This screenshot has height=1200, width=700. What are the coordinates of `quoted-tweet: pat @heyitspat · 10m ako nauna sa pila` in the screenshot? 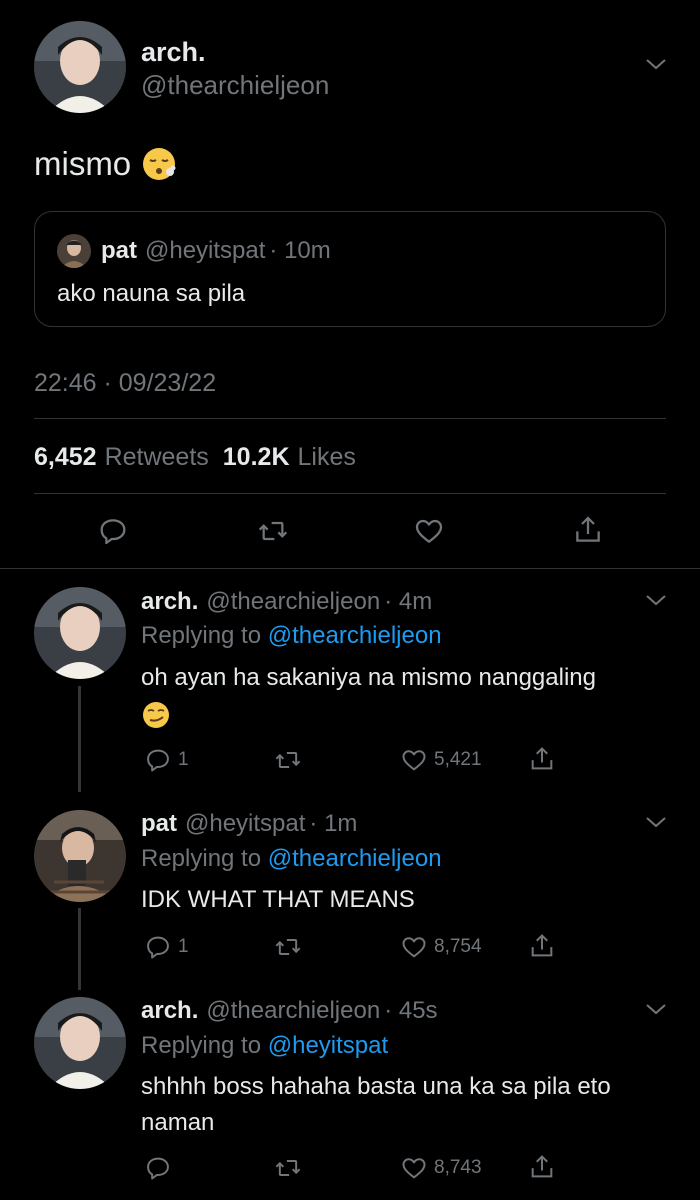 It's located at (350, 269).